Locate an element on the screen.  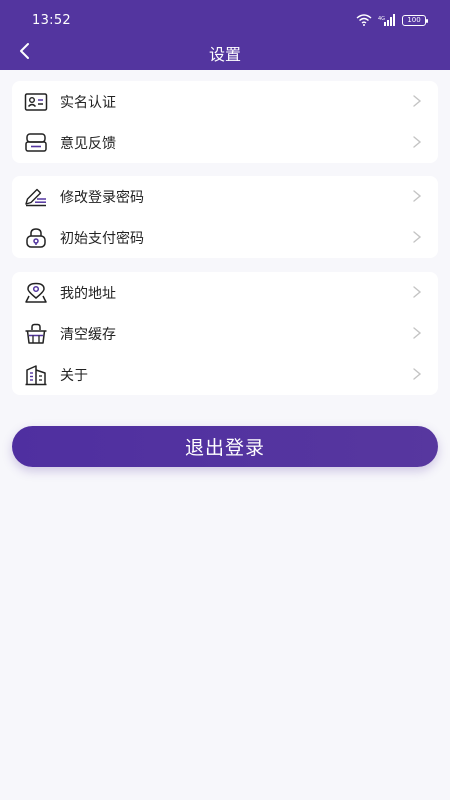
row-clear-cache: 清空缓存 is located at coordinates (225, 333).